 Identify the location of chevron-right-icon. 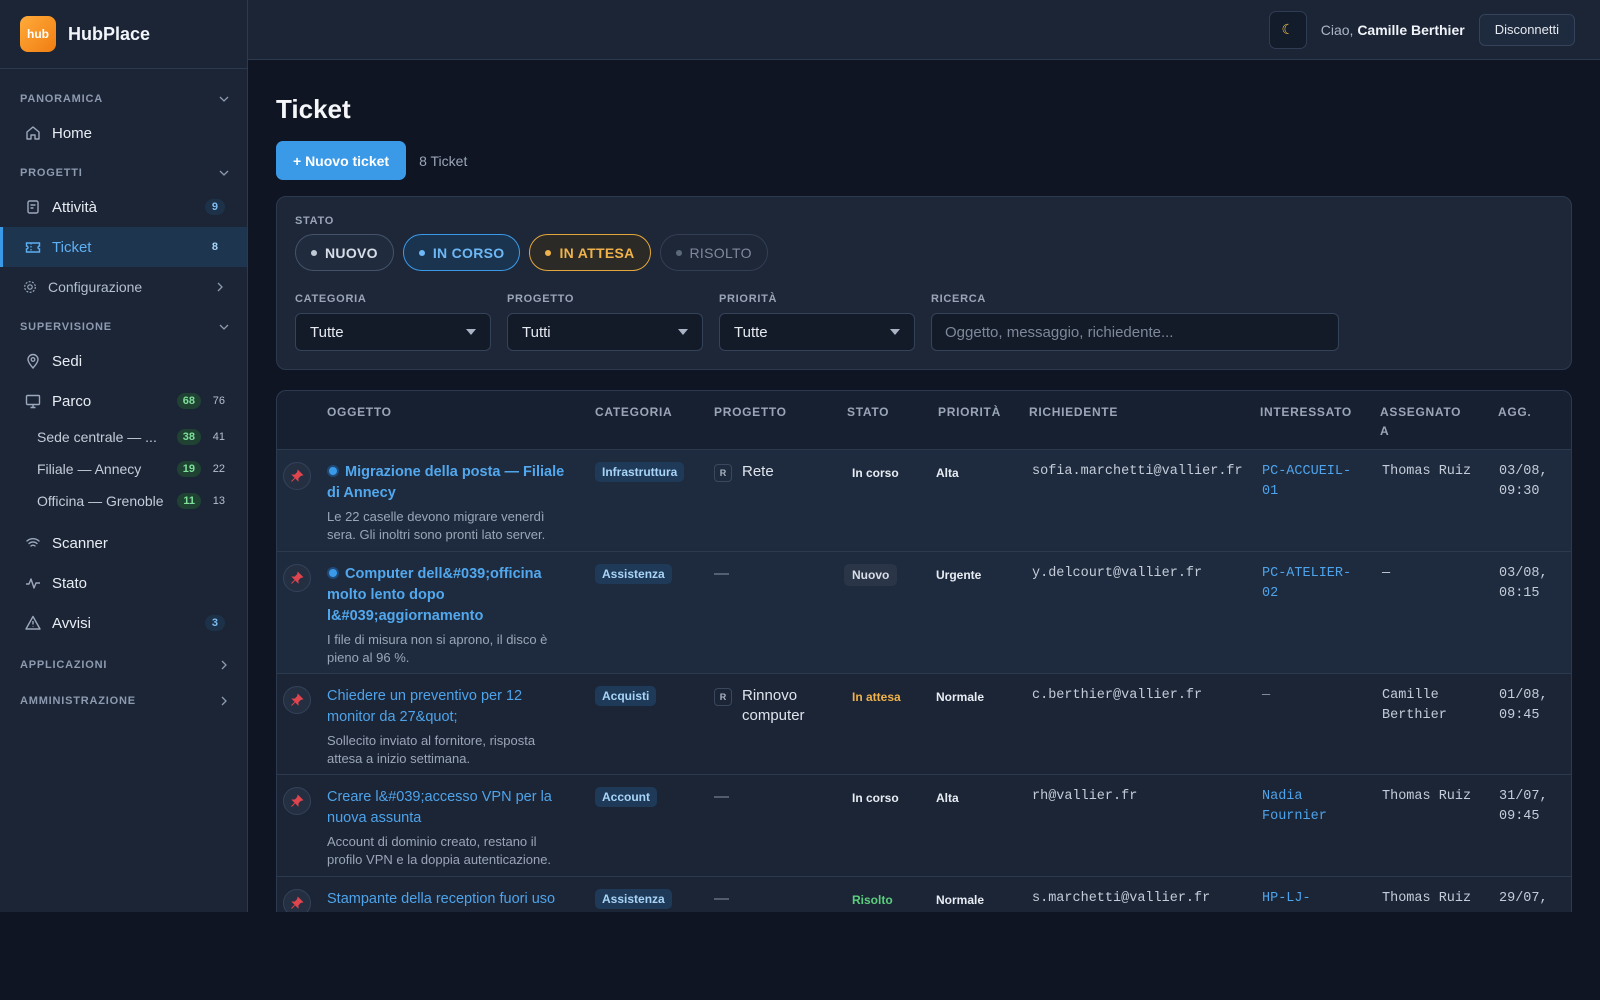
(224, 665).